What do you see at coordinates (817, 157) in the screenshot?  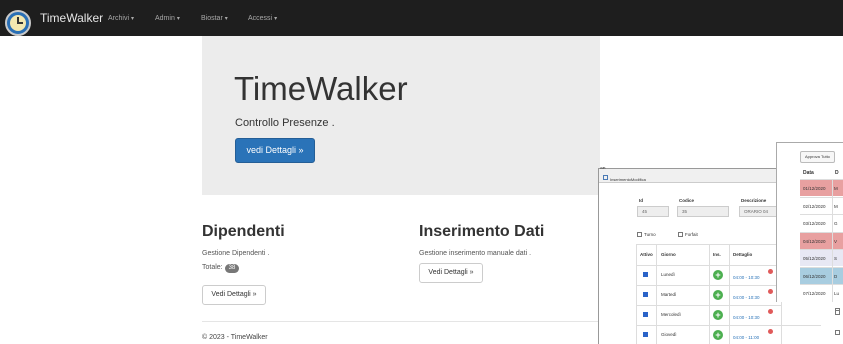 I see `approve-all-button: Approva Tutto` at bounding box center [817, 157].